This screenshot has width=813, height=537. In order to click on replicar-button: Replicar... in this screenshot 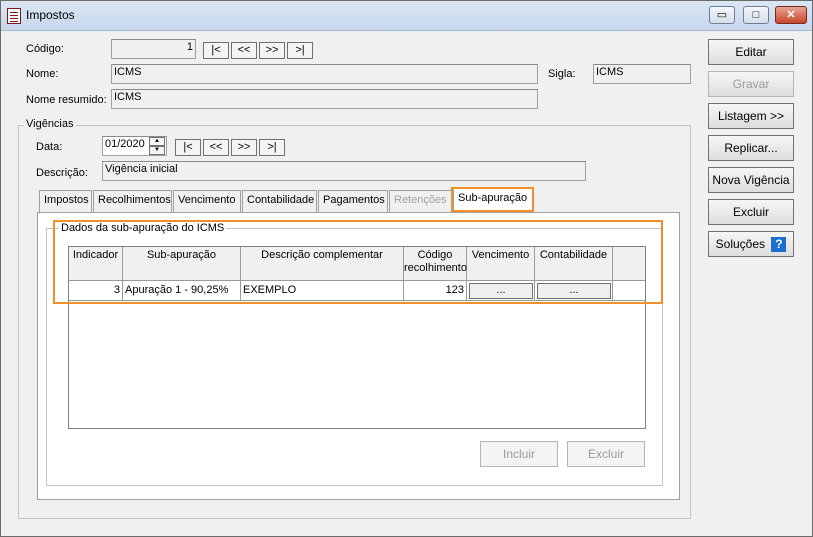, I will do `click(751, 148)`.